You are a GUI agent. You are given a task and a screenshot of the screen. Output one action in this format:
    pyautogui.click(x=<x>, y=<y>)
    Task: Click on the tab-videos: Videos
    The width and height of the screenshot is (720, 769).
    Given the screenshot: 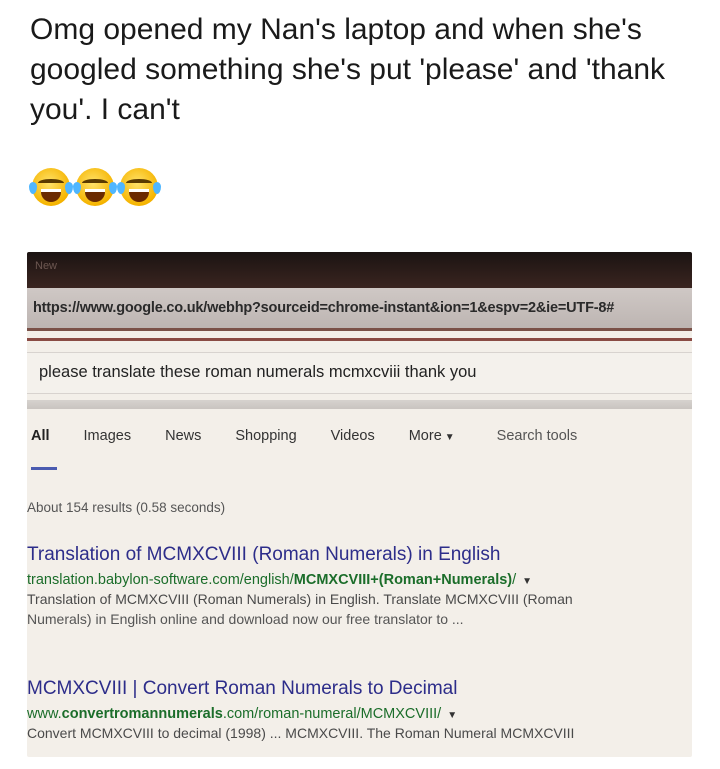 What is the action you would take?
    pyautogui.click(x=353, y=436)
    